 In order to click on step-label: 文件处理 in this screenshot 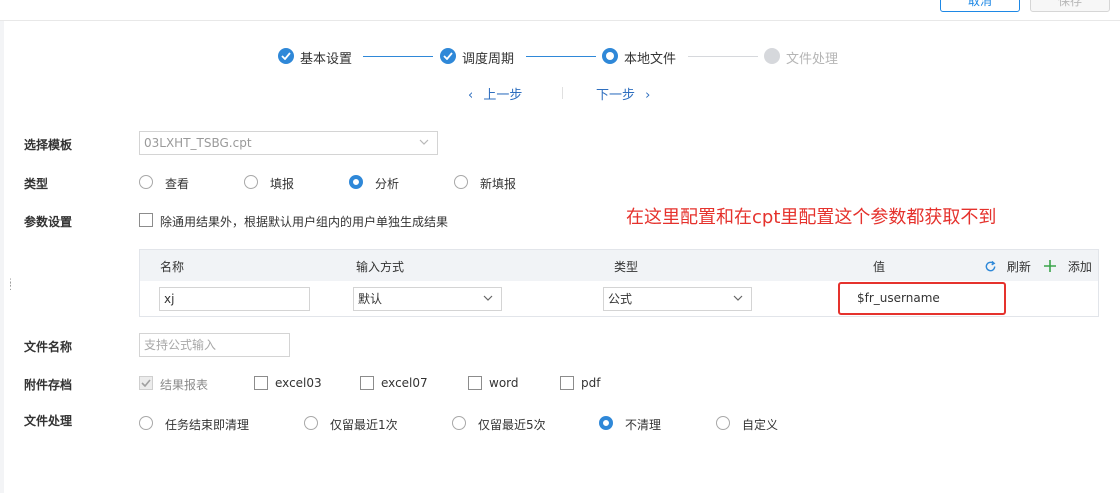, I will do `click(812, 59)`.